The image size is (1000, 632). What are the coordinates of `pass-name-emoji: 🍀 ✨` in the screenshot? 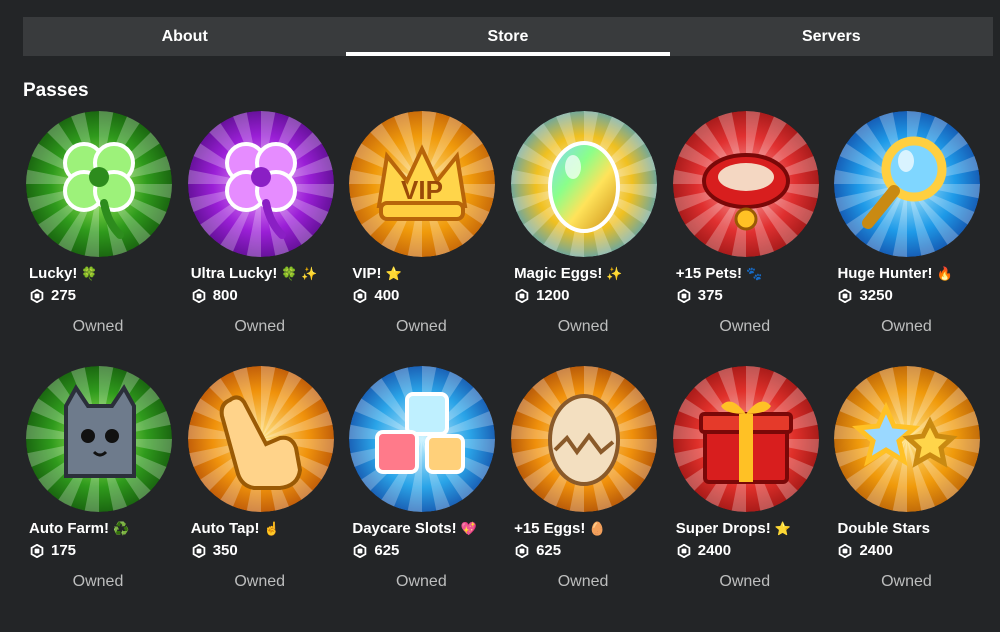 It's located at (299, 273).